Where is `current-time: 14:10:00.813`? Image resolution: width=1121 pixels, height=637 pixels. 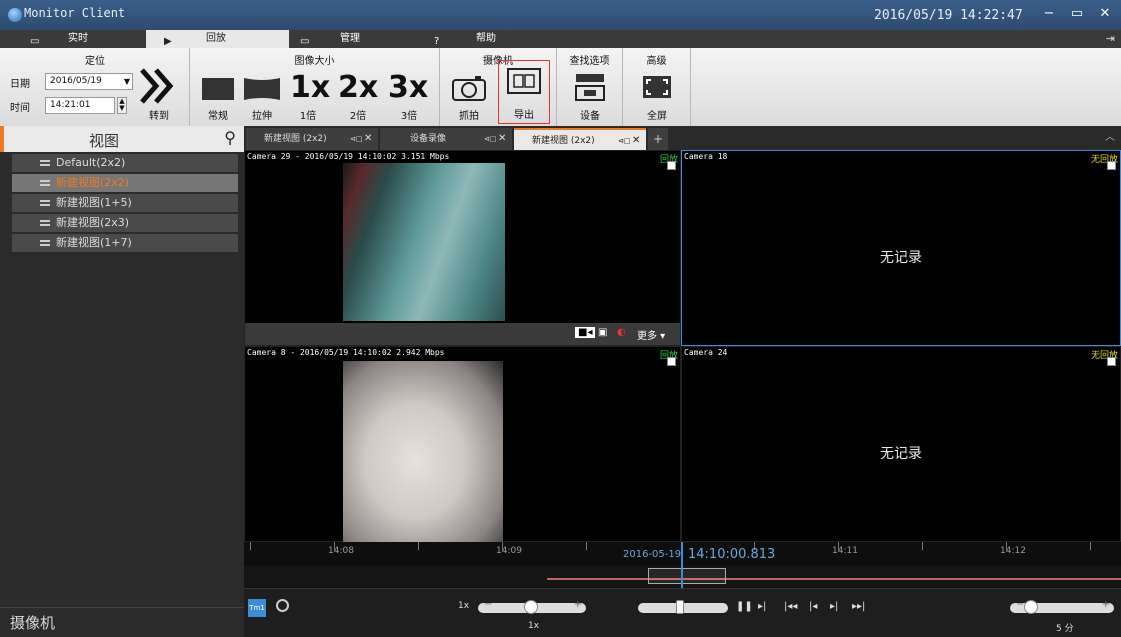
current-time: 14:10:00.813 is located at coordinates (732, 554).